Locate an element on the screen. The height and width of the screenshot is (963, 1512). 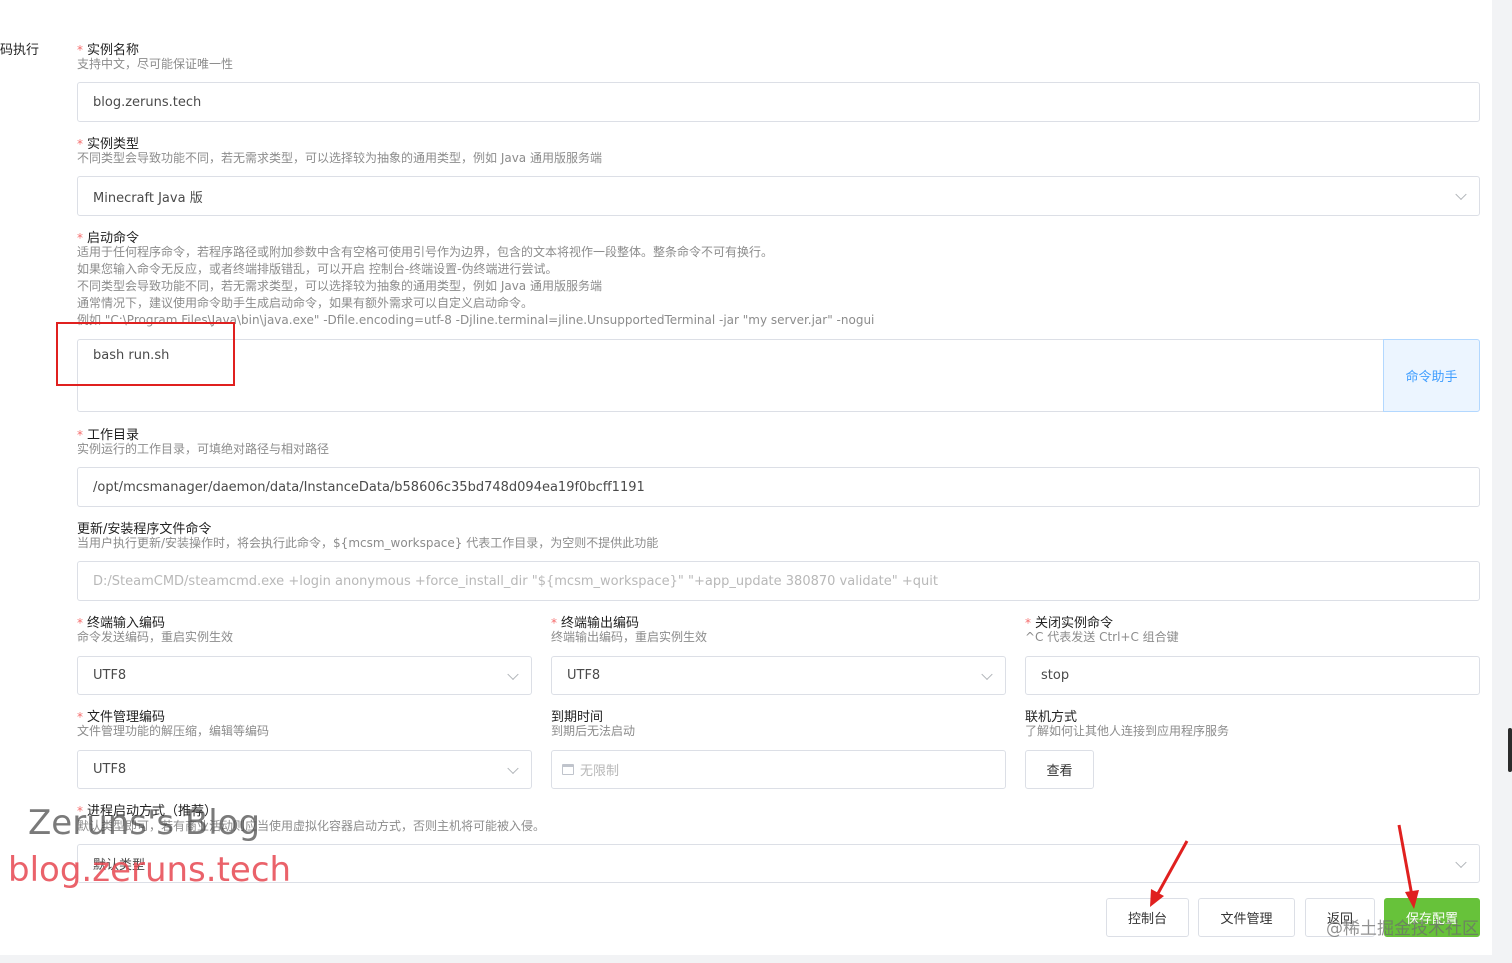
command-helper-button: 命令助手 is located at coordinates (1431, 375).